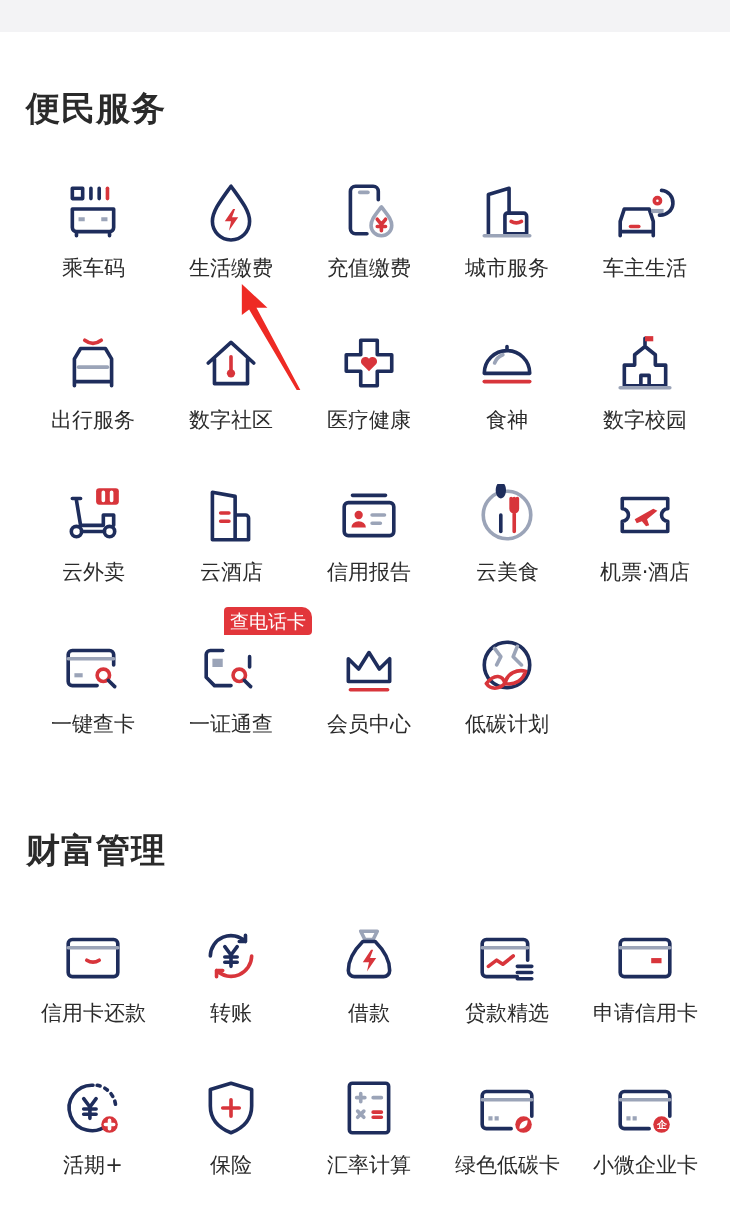 The height and width of the screenshot is (1212, 730). What do you see at coordinates (268, 621) in the screenshot?
I see `tag-badge: 查电话卡` at bounding box center [268, 621].